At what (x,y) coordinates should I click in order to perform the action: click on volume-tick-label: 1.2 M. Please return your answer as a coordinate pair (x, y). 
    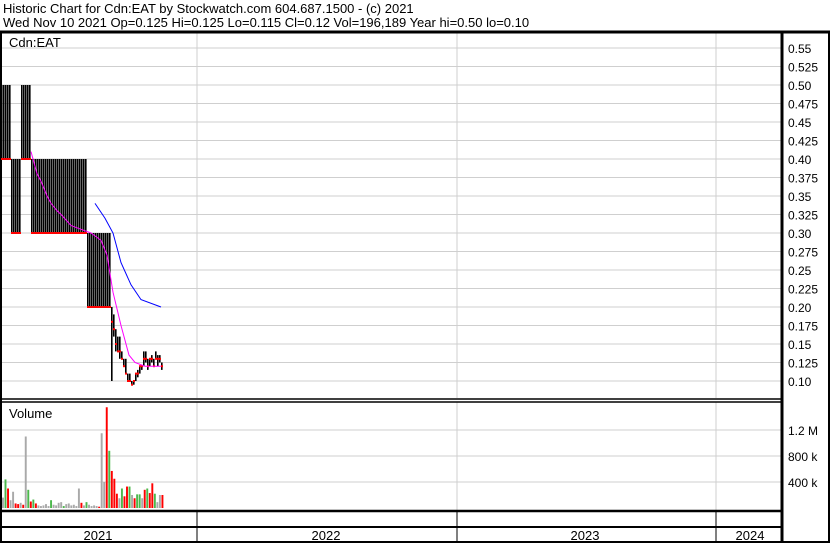
    Looking at the image, I should click on (803, 431).